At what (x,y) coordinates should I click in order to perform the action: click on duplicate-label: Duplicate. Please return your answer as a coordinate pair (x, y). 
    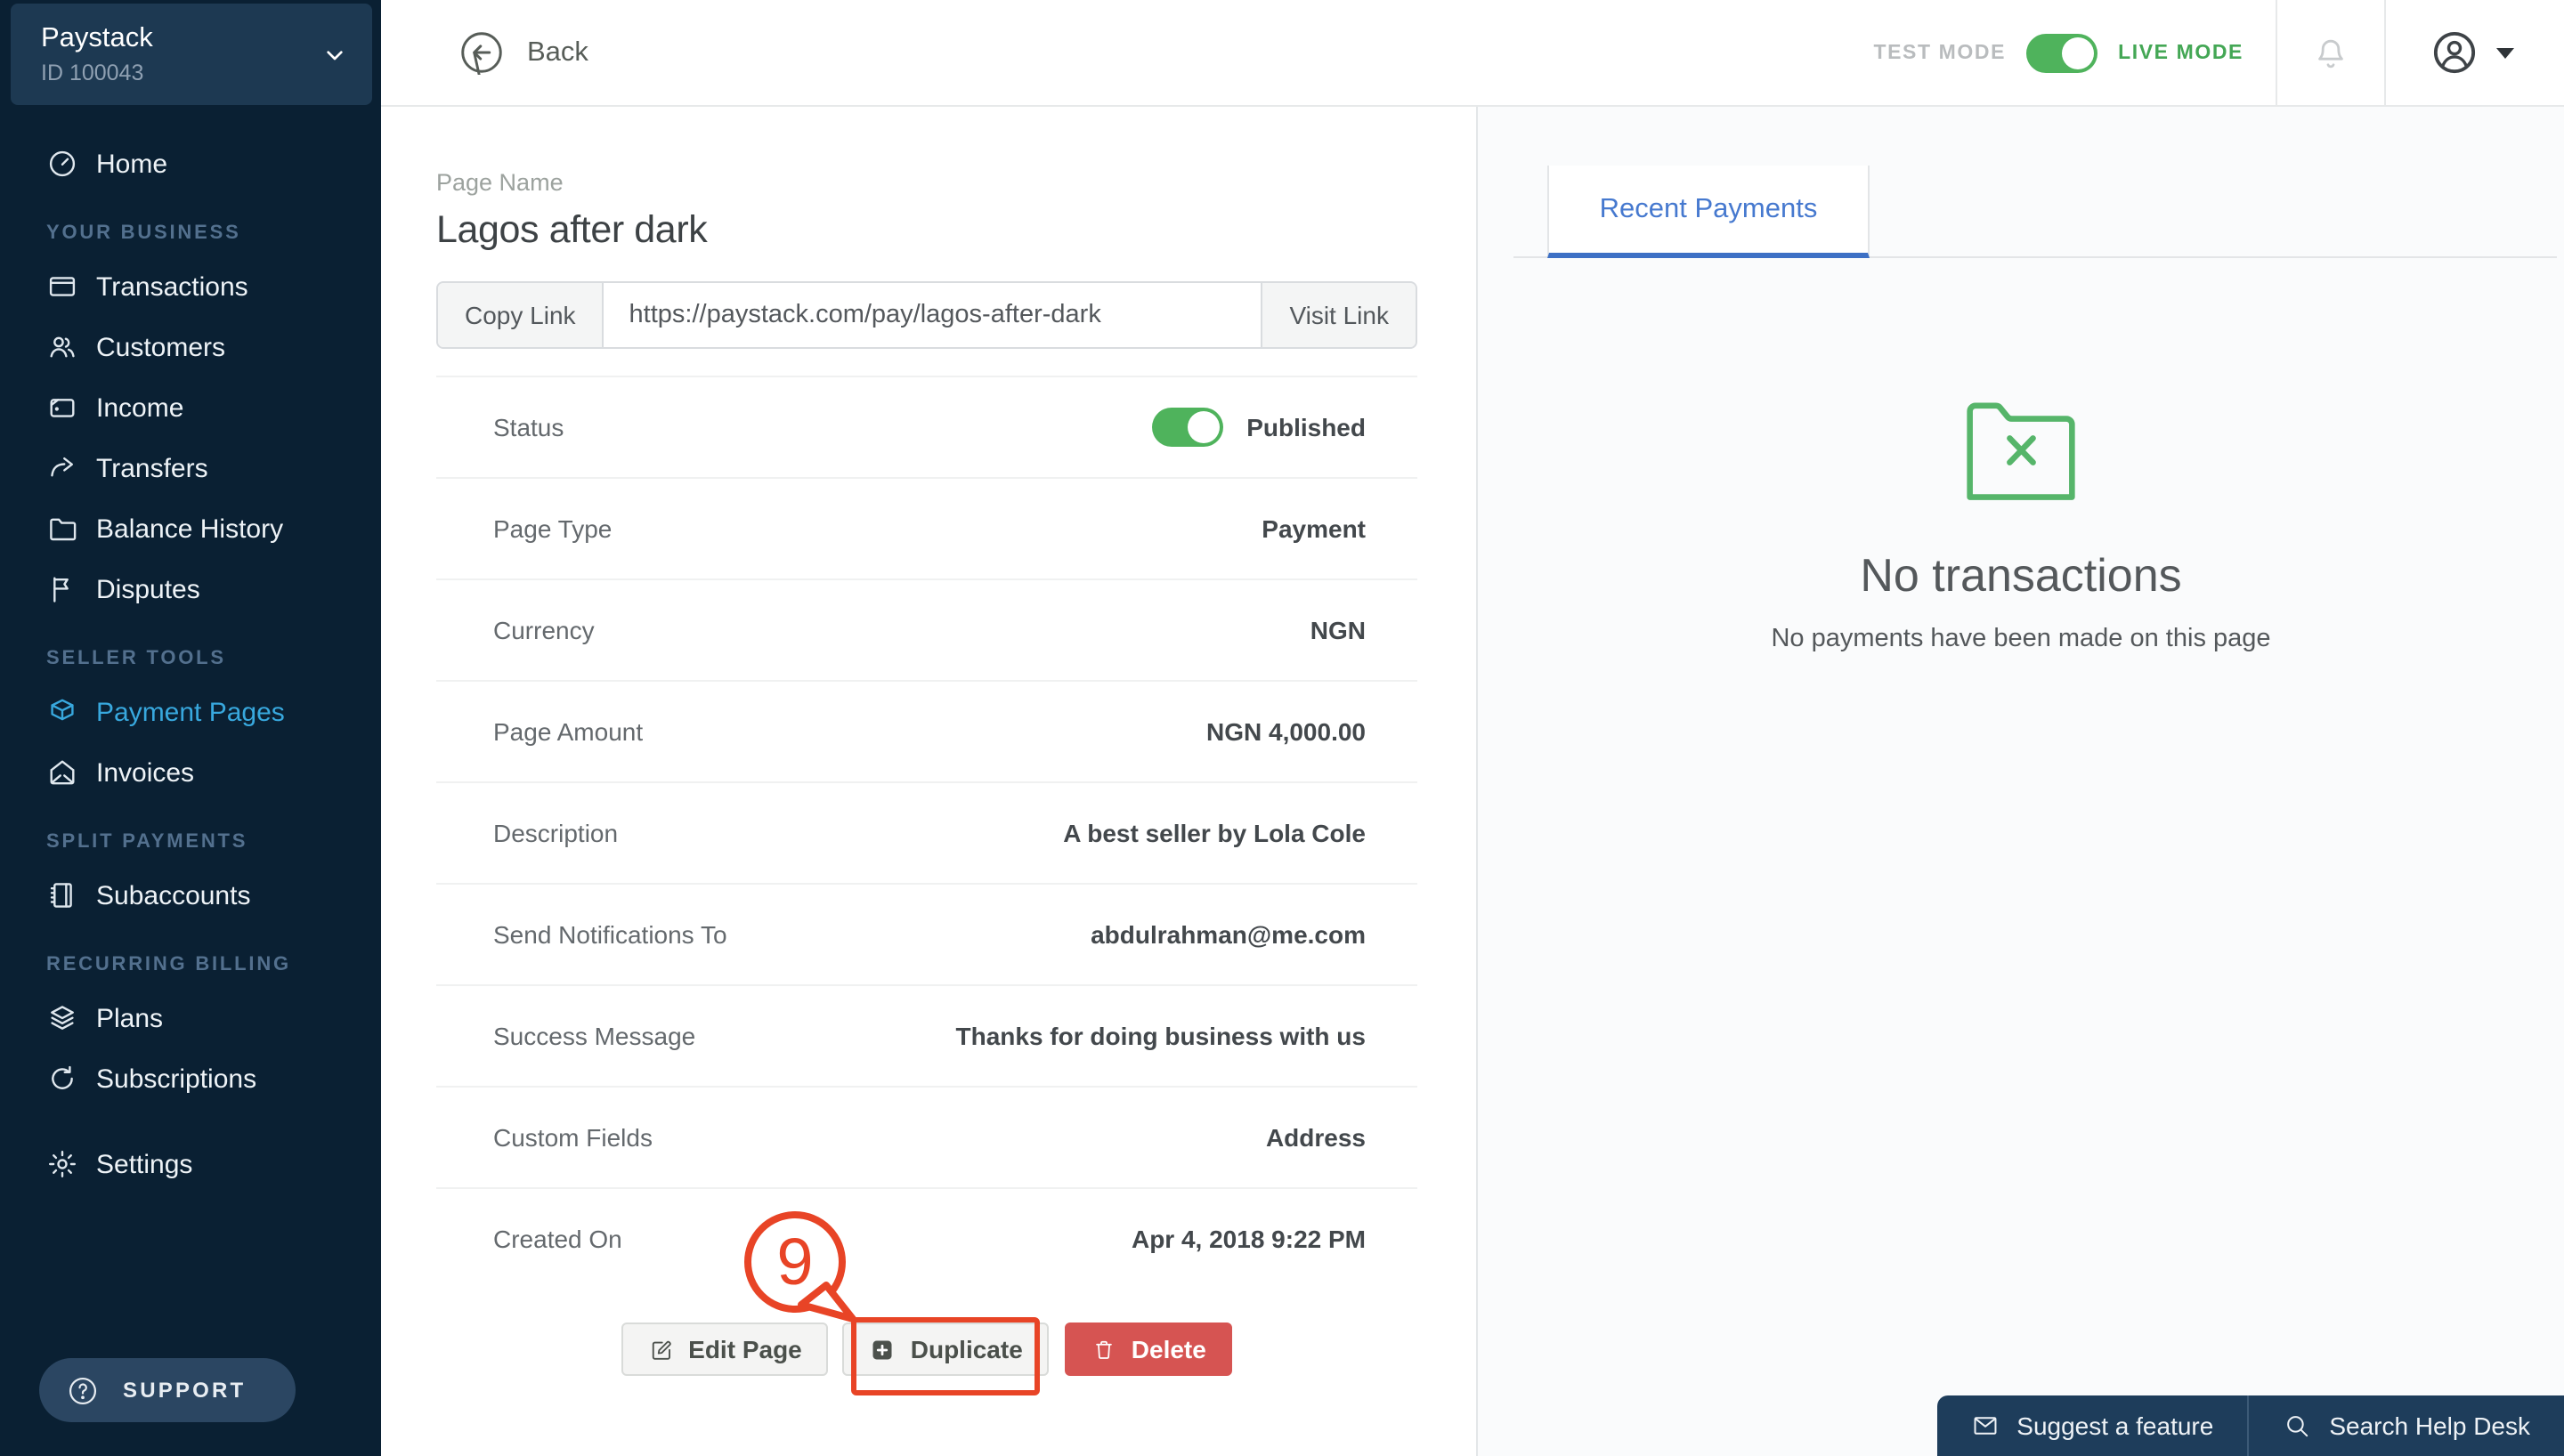
    Looking at the image, I should click on (966, 1349).